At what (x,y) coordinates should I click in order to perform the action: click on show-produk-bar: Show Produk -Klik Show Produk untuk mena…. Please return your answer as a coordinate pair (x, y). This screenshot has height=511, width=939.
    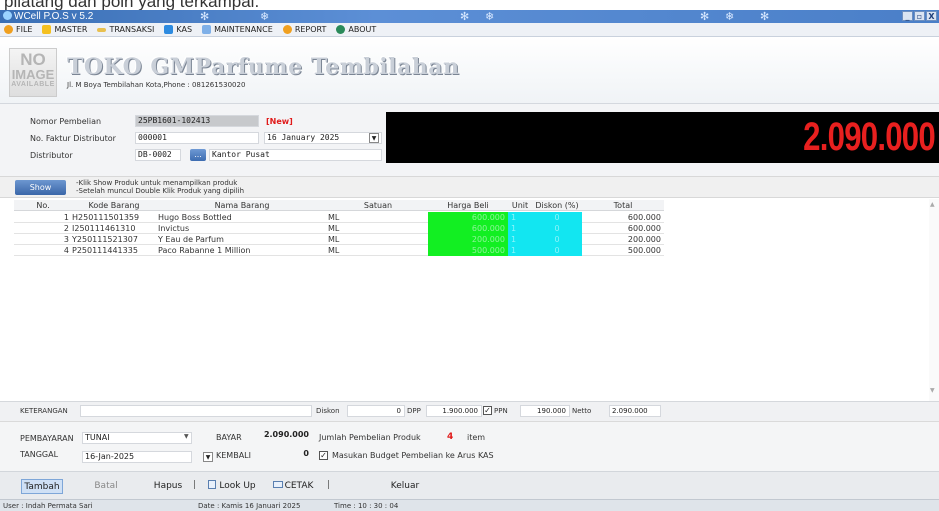
    Looking at the image, I should click on (469, 191).